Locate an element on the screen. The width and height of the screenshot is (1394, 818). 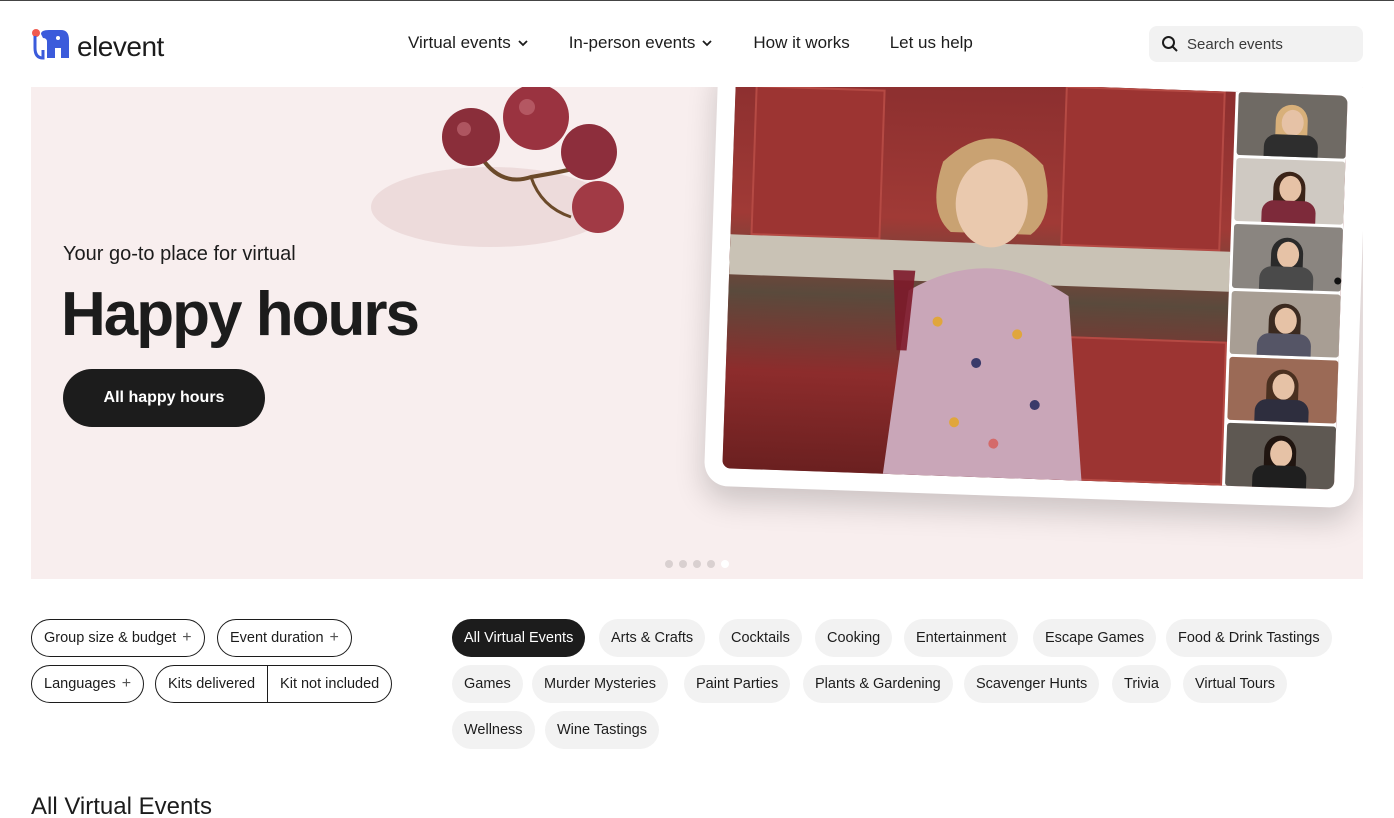
category-cooking: Cooking is located at coordinates (854, 638).